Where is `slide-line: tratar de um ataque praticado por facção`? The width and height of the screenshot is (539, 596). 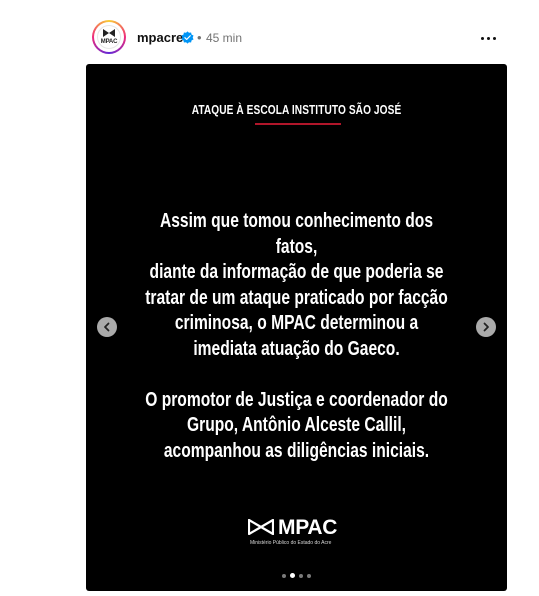 slide-line: tratar de um ataque praticado por facção is located at coordinates (296, 297).